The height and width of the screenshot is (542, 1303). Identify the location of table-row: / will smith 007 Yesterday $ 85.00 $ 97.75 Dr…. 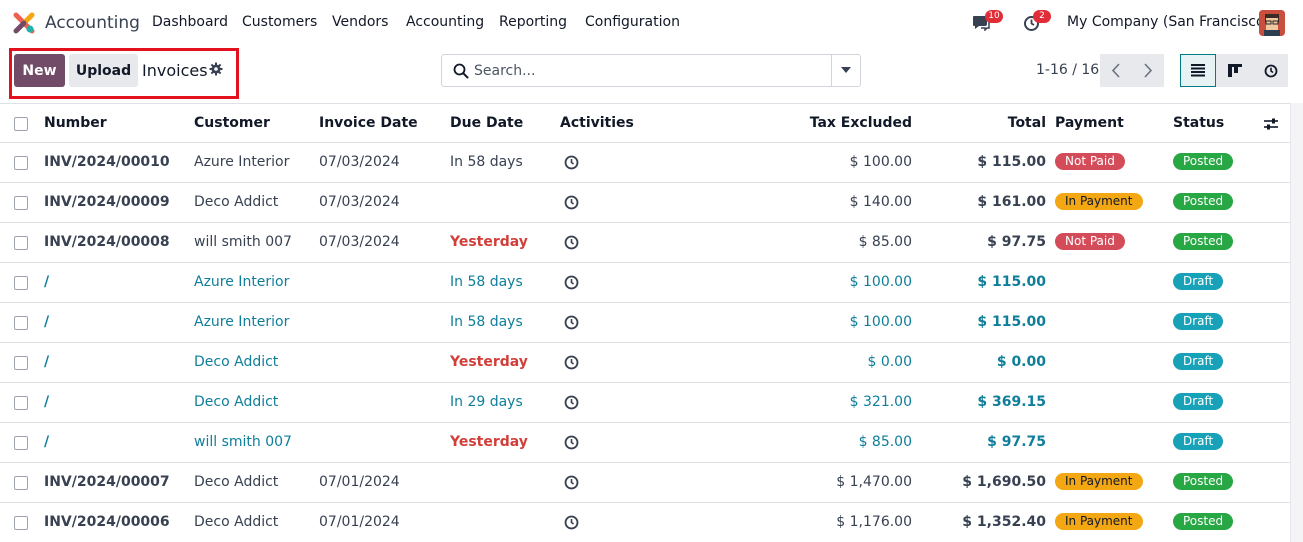
(645, 443).